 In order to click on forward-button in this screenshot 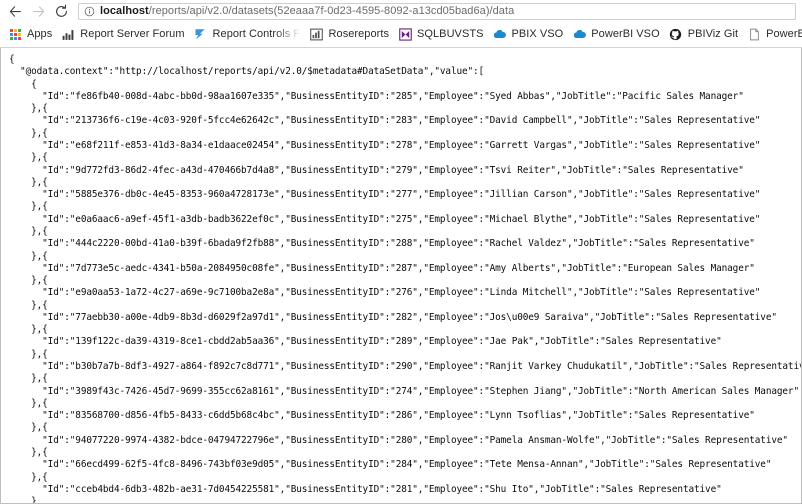, I will do `click(38, 11)`.